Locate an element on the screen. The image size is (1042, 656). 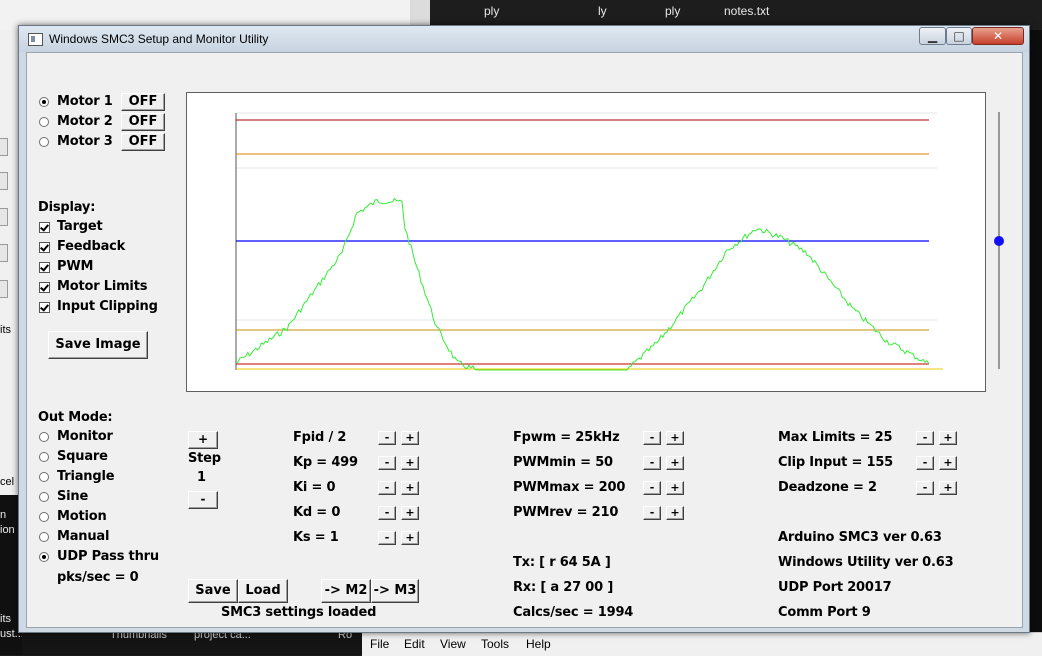
close-icon: ✕ is located at coordinates (998, 36).